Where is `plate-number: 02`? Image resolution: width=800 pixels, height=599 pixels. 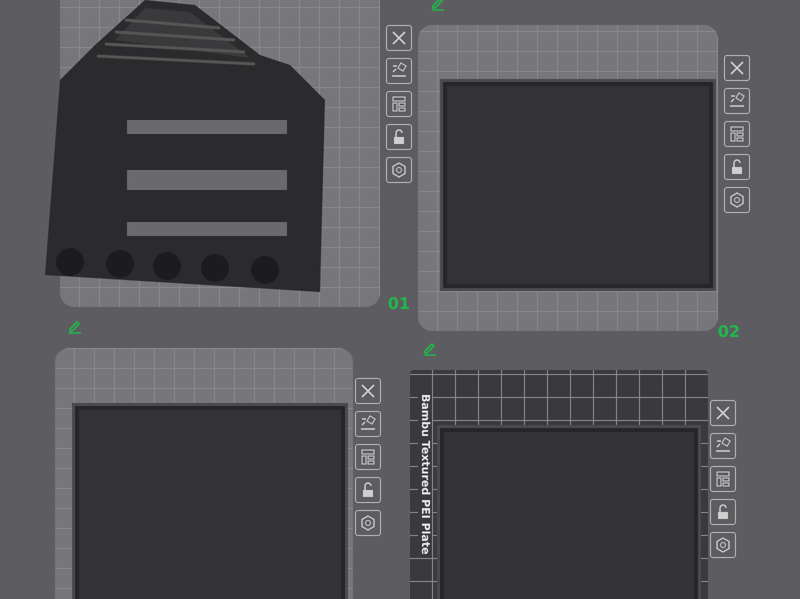
plate-number: 02 is located at coordinates (729, 331).